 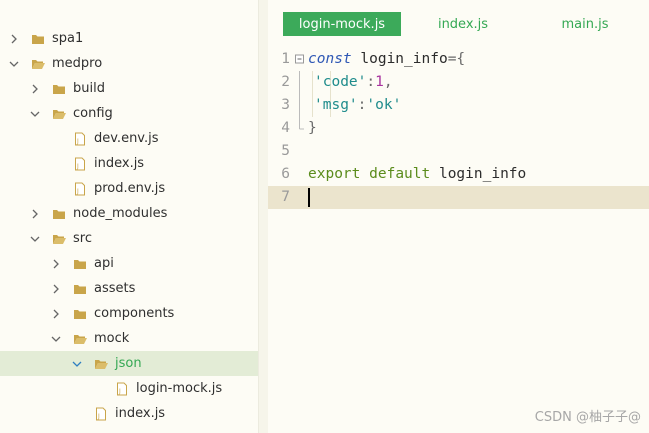 I want to click on tree-item-components: components, so click(x=129, y=313).